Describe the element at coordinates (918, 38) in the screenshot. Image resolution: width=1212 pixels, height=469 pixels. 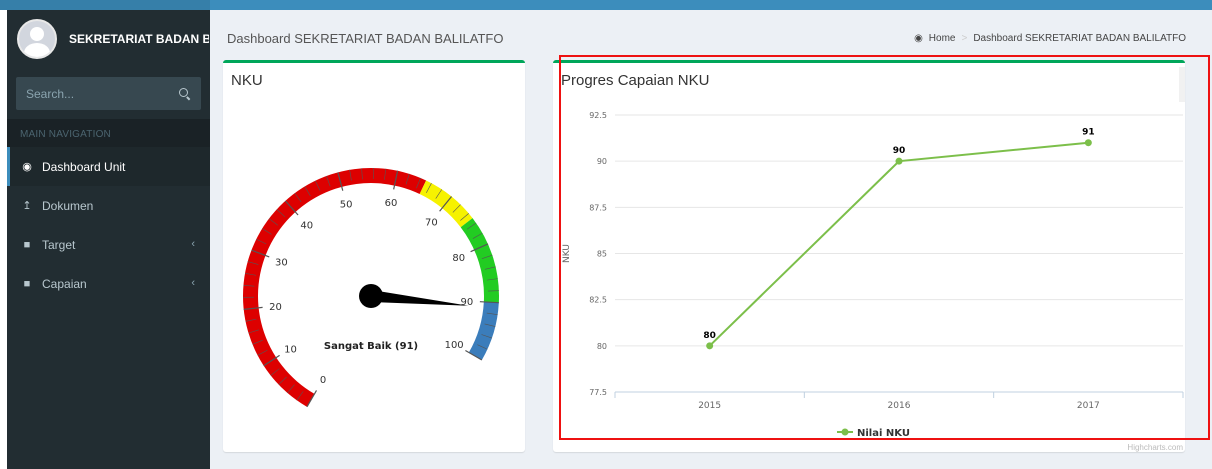
I see `home-icon: ◉` at that location.